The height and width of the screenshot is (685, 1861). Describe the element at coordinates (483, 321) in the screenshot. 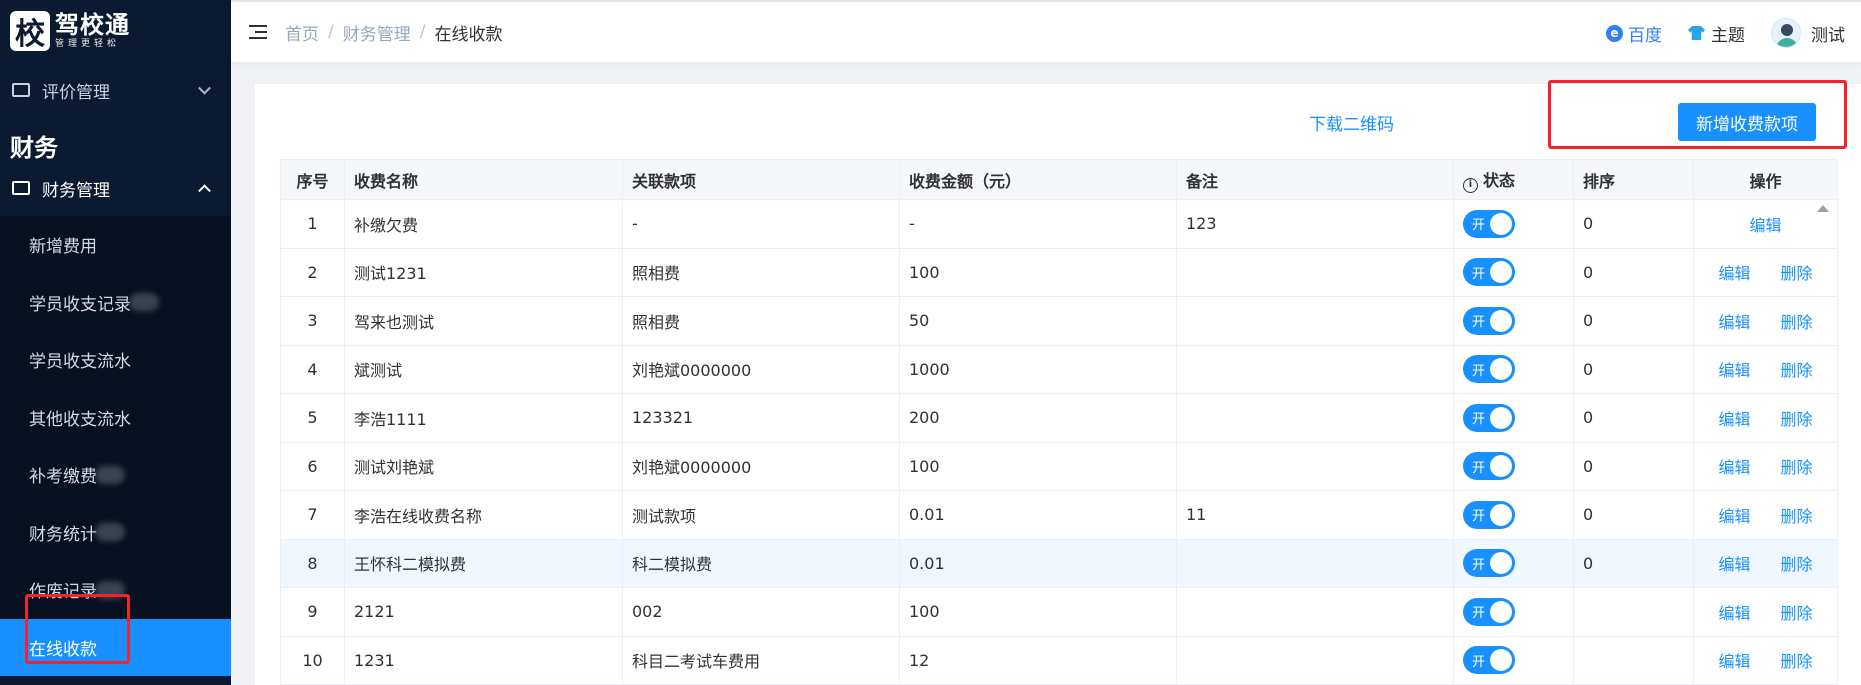

I see `cell-name: 驾来也测试` at that location.